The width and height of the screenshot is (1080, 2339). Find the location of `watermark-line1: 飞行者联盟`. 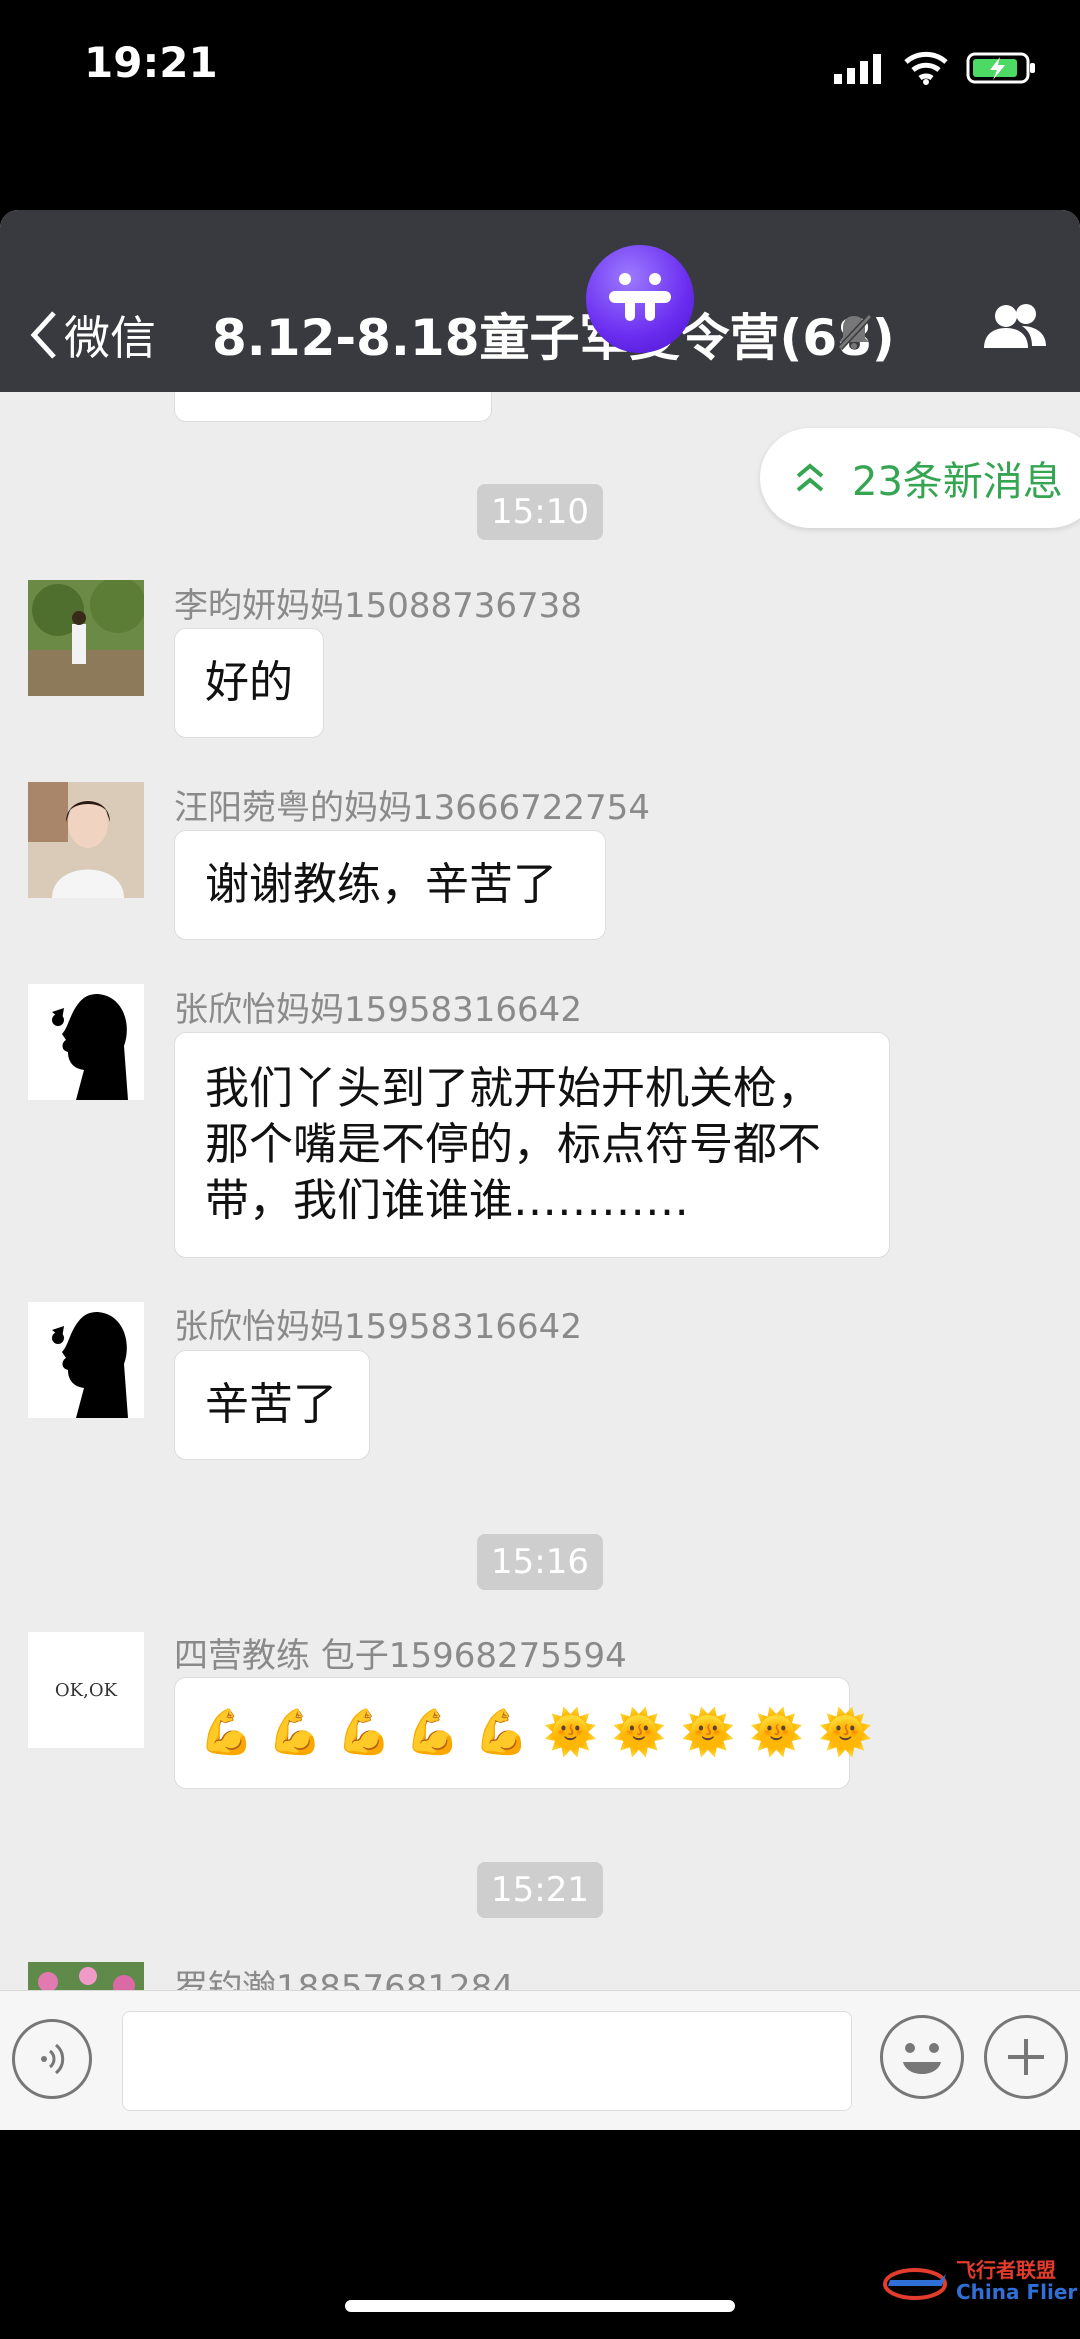

watermark-line1: 飞行者联盟 is located at coordinates (1006, 2270).